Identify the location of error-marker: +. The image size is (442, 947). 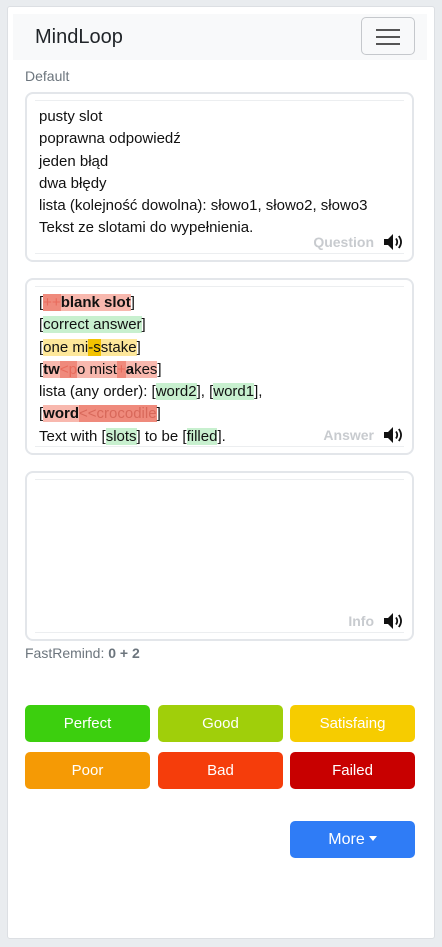
(121, 369).